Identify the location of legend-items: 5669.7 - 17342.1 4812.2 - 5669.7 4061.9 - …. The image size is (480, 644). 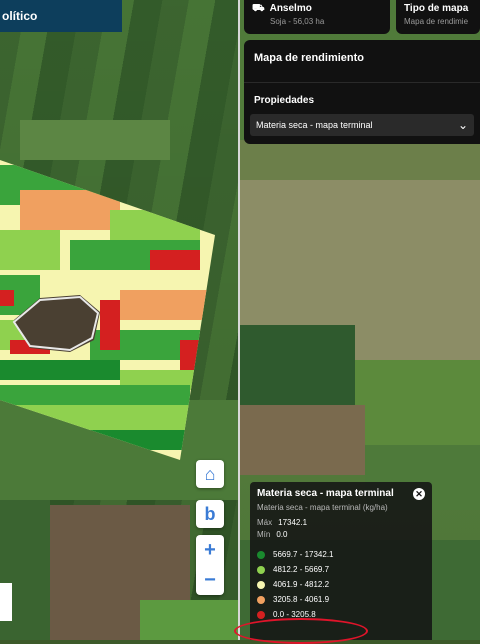
(341, 584).